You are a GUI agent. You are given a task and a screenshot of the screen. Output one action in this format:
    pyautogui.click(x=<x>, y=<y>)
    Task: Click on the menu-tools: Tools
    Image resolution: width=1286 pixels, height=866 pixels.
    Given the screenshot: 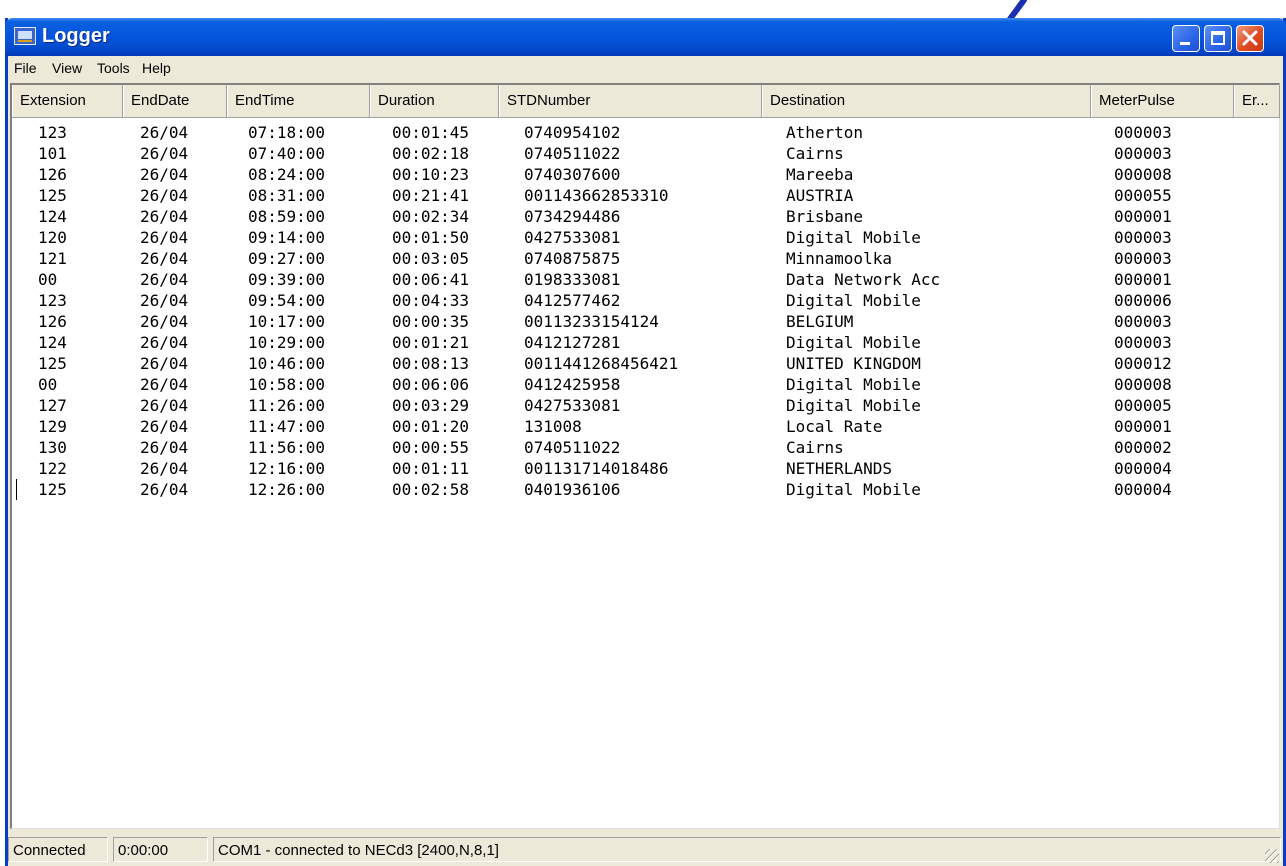 What is the action you would take?
    pyautogui.click(x=113, y=68)
    